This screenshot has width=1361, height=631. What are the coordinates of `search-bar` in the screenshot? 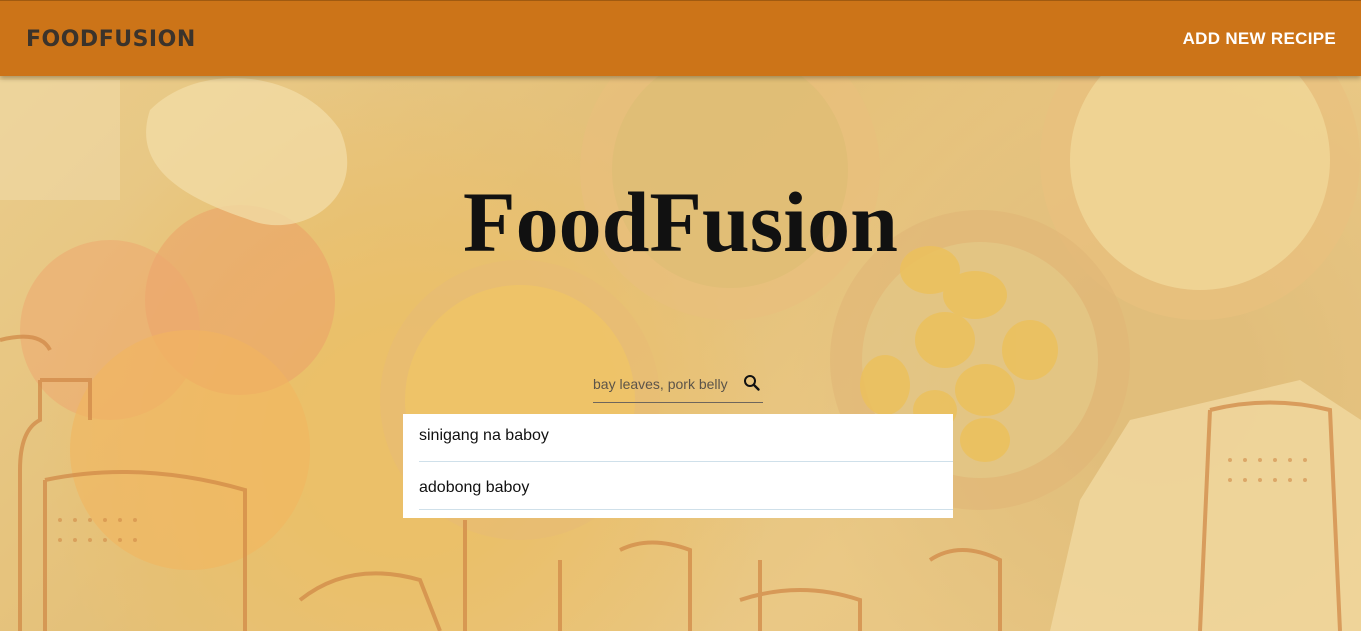 It's located at (678, 385).